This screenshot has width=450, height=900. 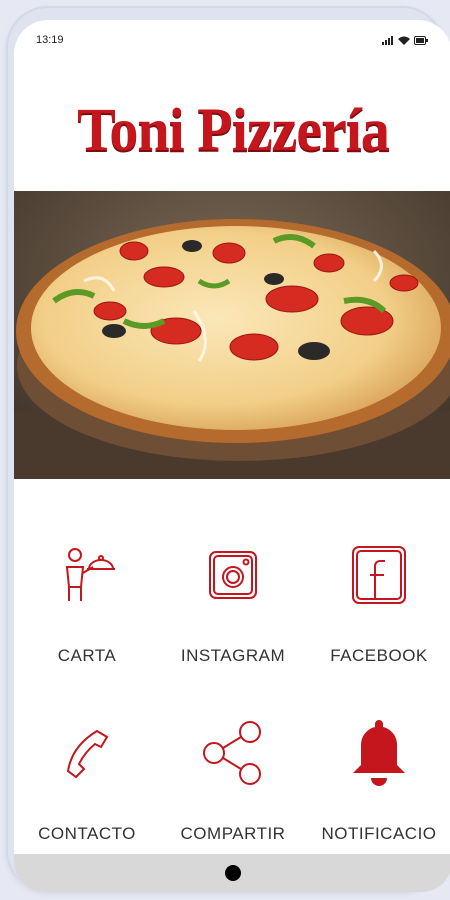 I want to click on facebook-icon, so click(x=379, y=575).